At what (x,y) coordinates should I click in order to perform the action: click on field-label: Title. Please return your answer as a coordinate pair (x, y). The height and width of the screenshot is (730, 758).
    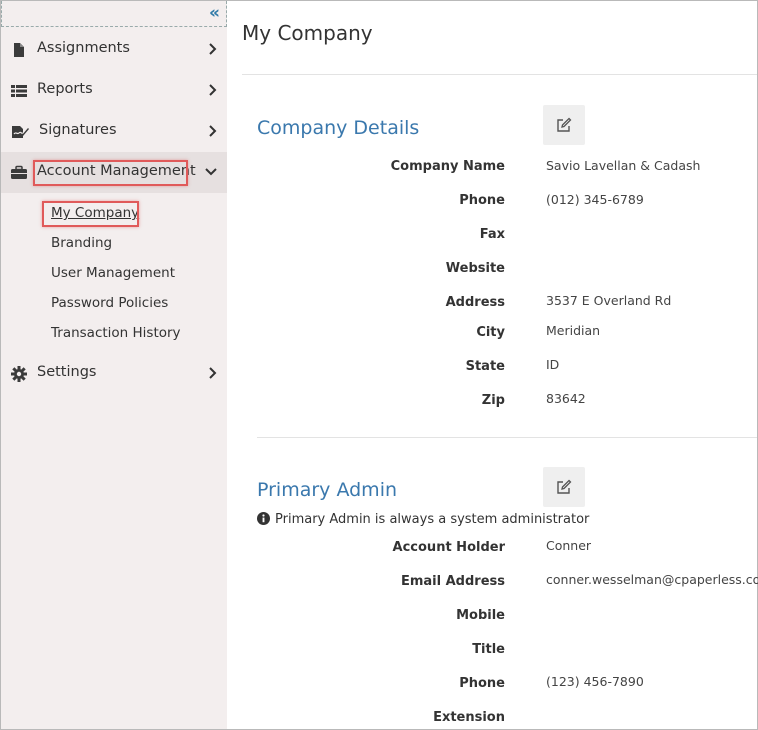
    Looking at the image, I should click on (488, 649).